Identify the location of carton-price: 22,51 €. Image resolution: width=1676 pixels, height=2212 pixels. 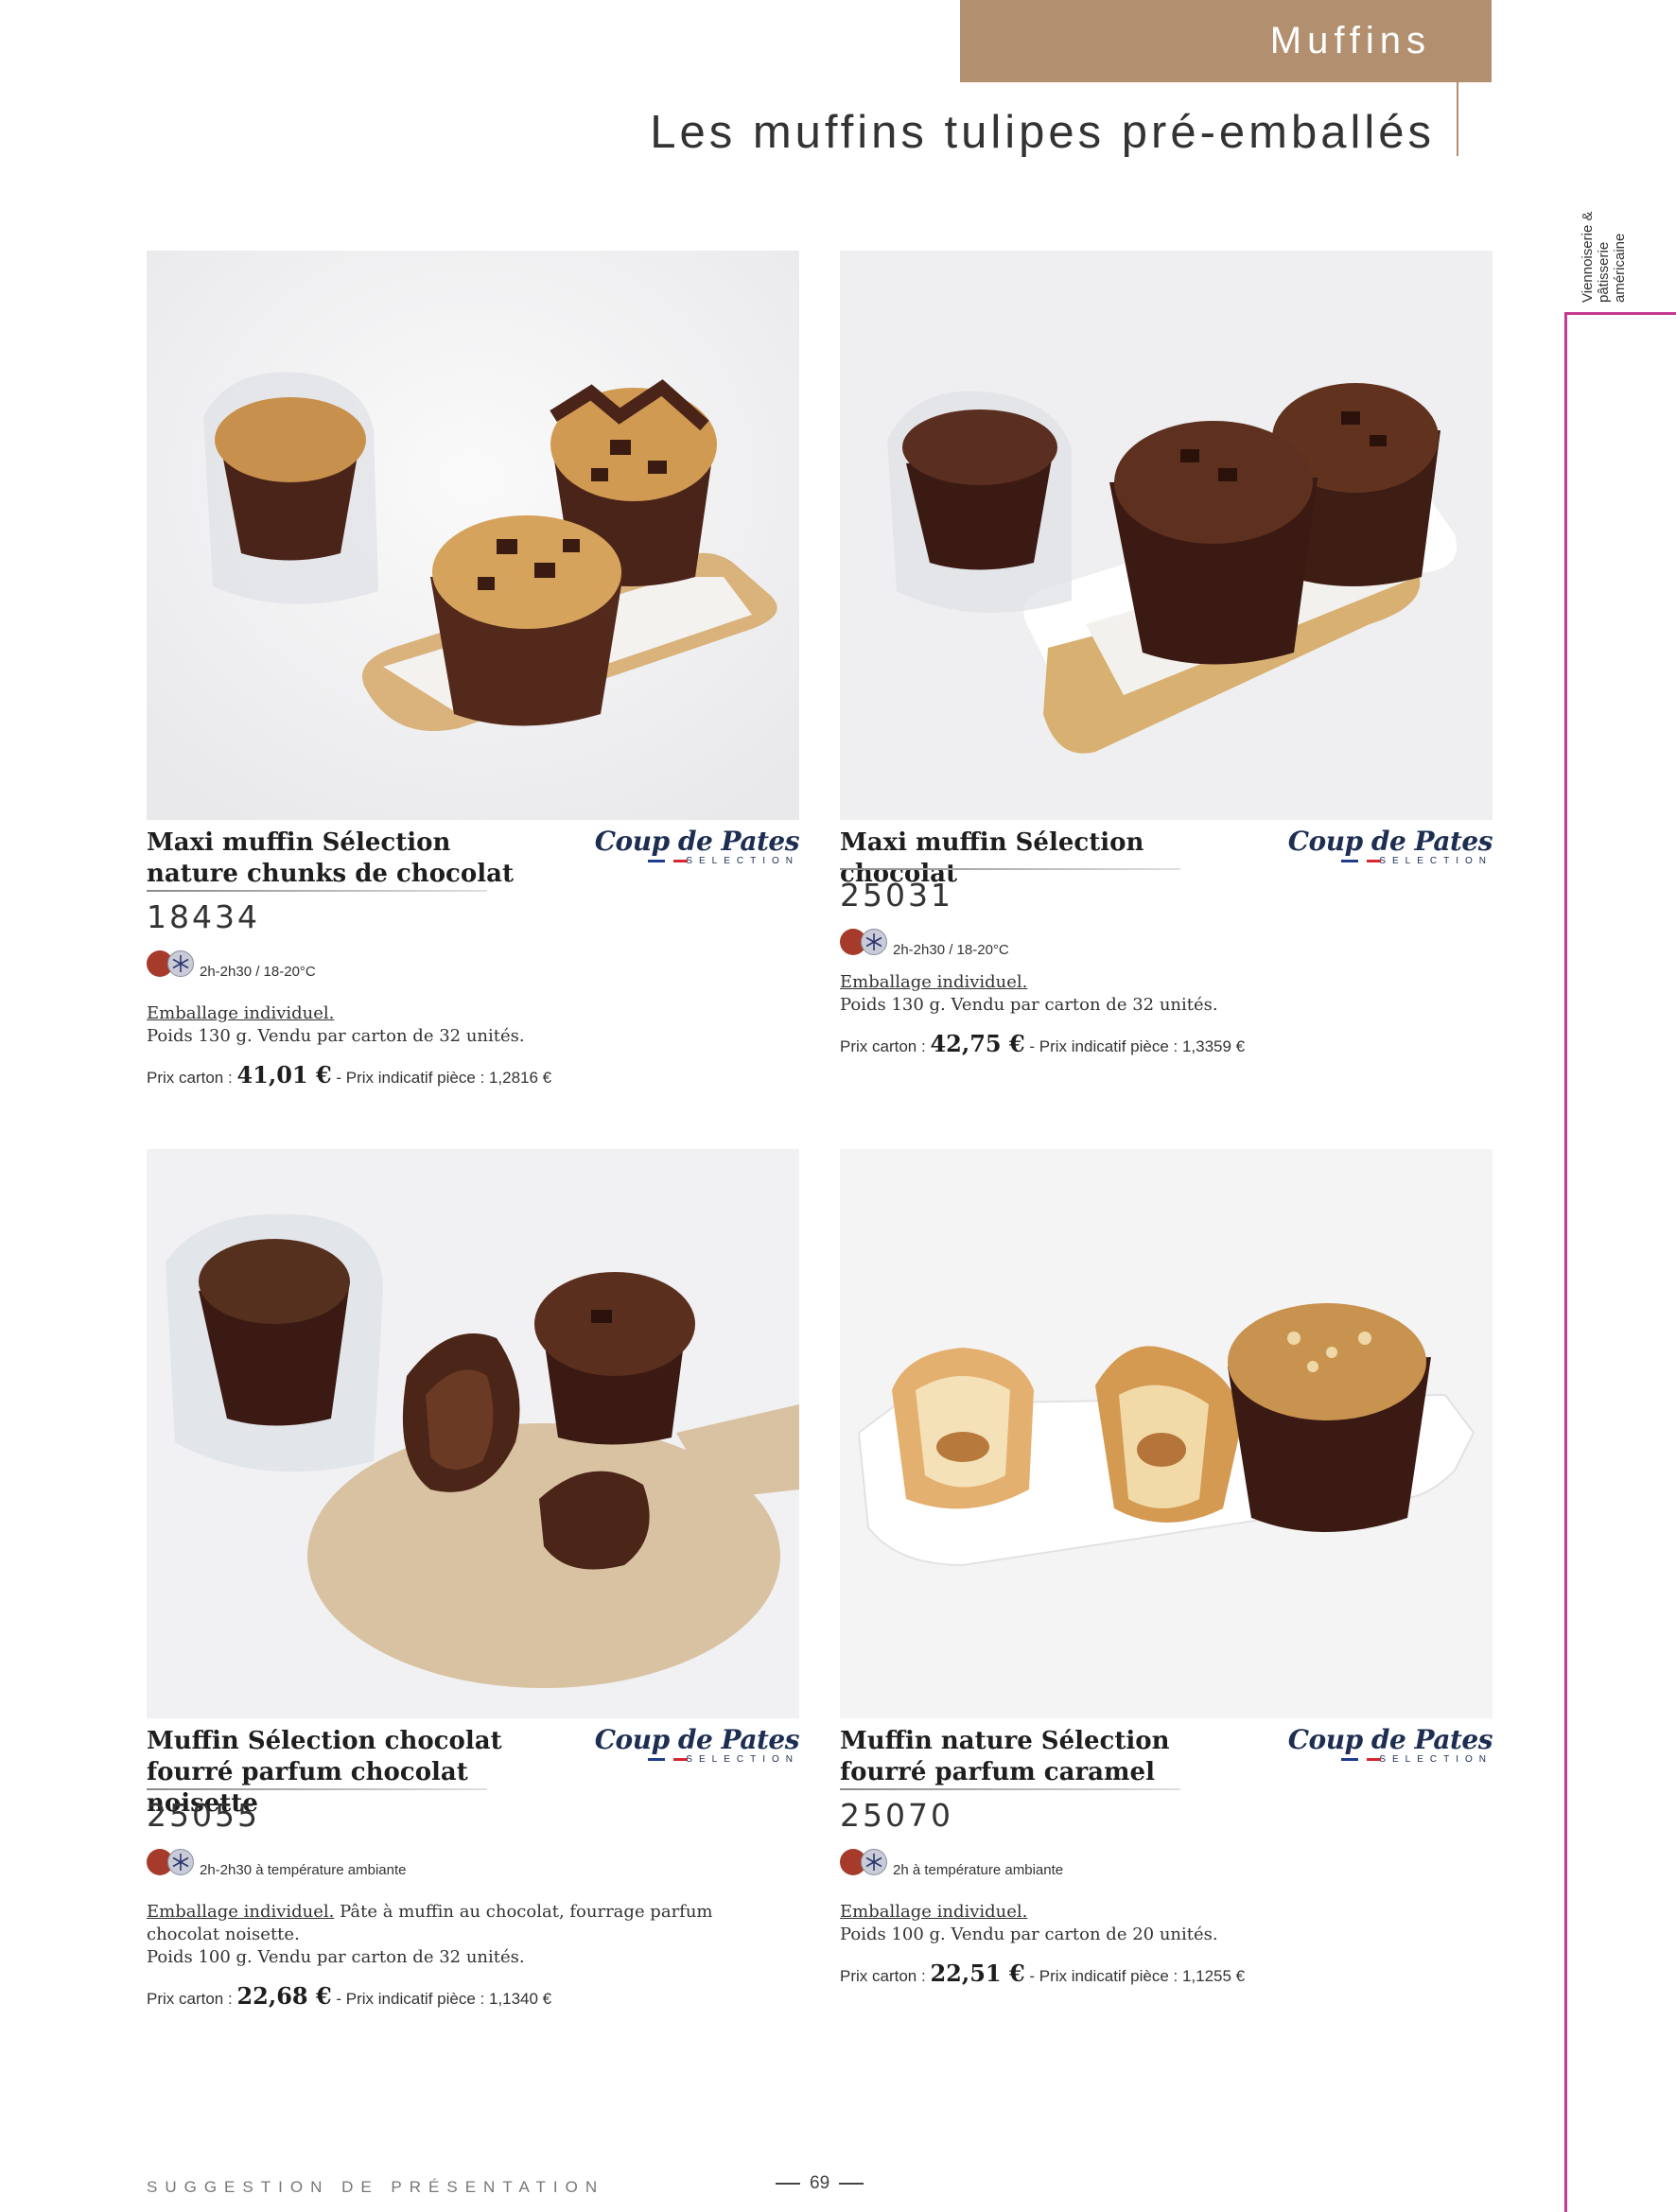
(977, 1973).